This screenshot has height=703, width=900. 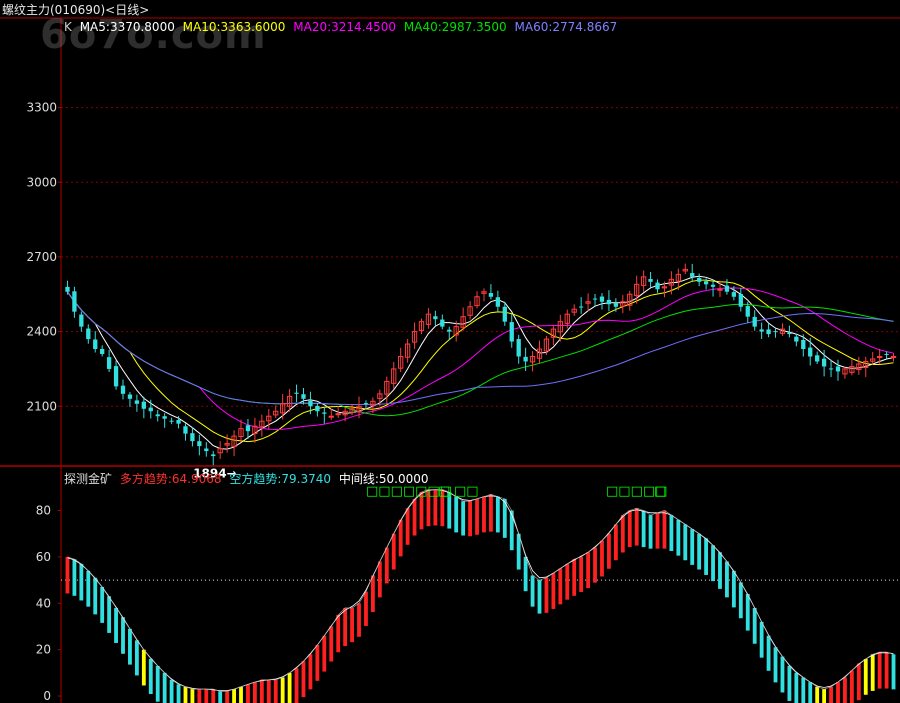 What do you see at coordinates (566, 27) in the screenshot?
I see `legend-ma60: MA60:2774.8667` at bounding box center [566, 27].